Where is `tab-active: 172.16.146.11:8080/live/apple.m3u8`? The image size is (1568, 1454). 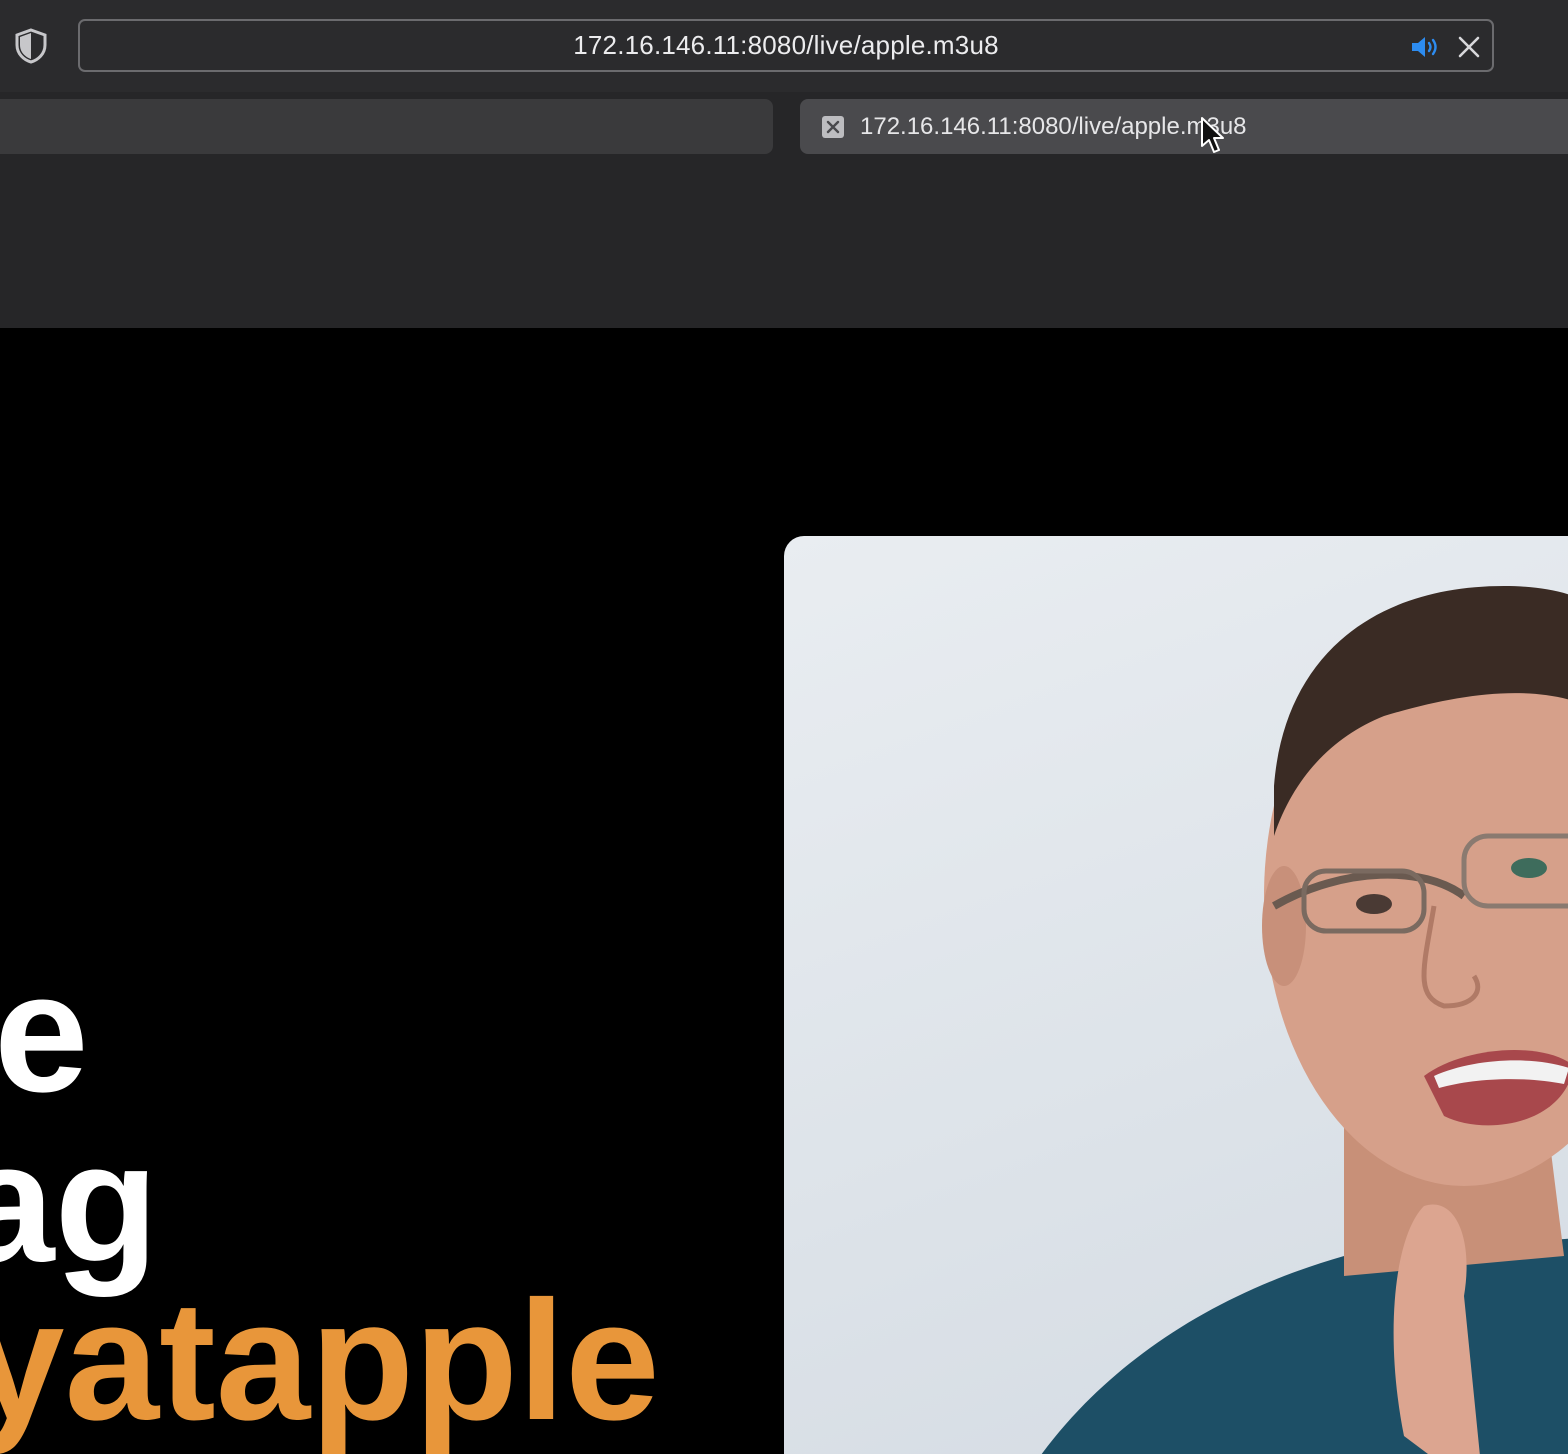
tab-active: 172.16.146.11:8080/live/apple.m3u8 is located at coordinates (1184, 126).